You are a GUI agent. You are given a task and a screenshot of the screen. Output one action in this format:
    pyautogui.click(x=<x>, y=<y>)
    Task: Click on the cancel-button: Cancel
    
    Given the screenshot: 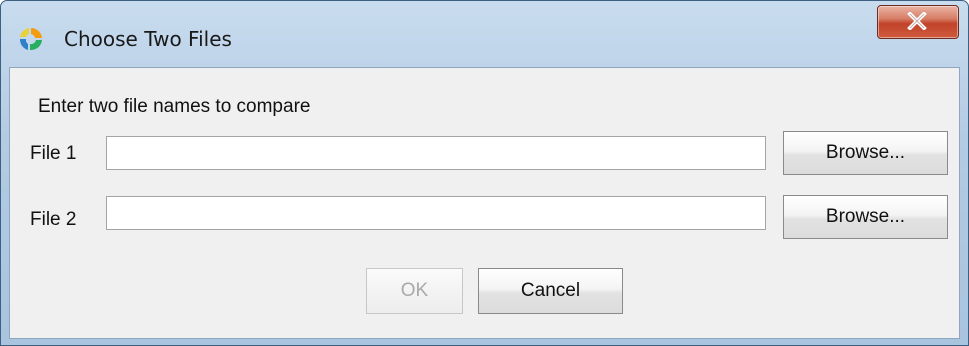 What is the action you would take?
    pyautogui.click(x=550, y=291)
    